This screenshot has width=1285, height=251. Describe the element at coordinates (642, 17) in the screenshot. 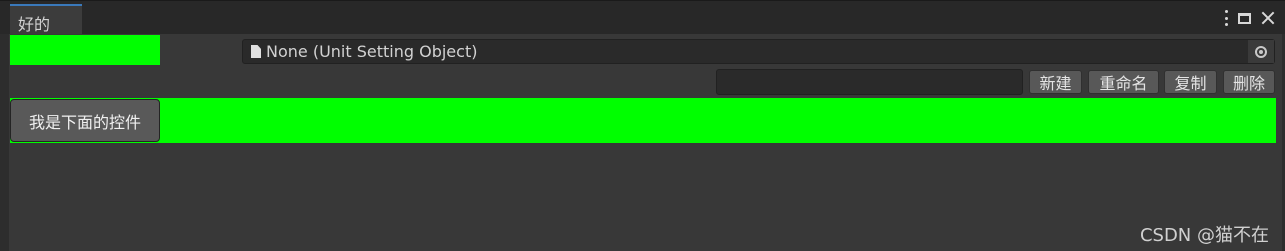

I see `tab-bar: 好的` at that location.